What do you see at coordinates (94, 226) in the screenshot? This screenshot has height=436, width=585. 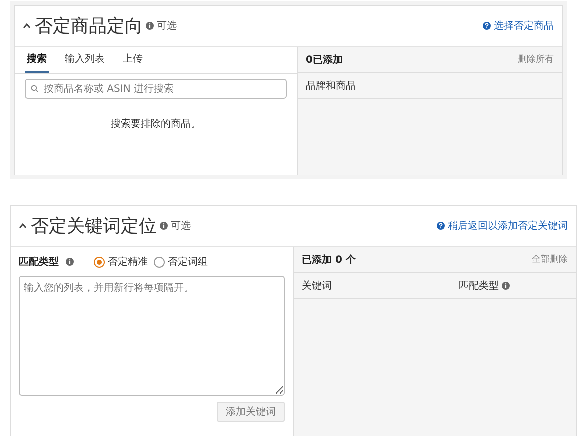 I see `section-title: 否定关键词定位` at bounding box center [94, 226].